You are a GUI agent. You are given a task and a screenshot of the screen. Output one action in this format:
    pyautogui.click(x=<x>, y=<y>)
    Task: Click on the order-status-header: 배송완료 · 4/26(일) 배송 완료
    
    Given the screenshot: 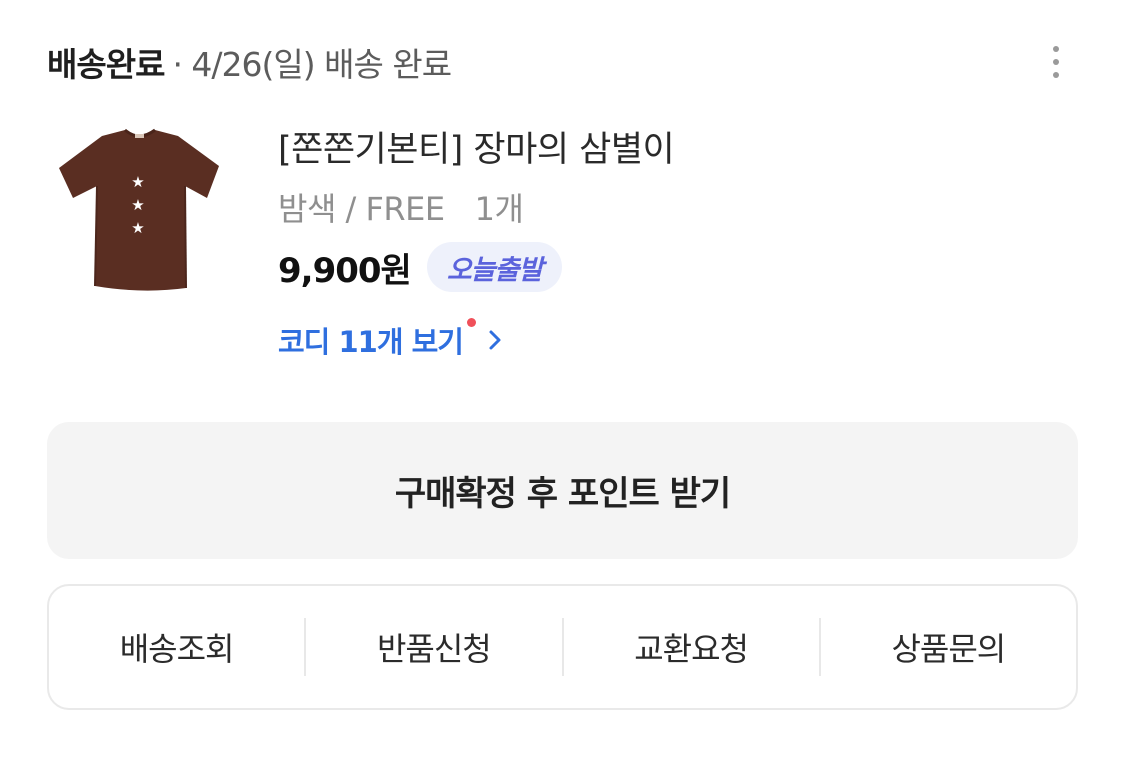 What is the action you would take?
    pyautogui.click(x=249, y=62)
    